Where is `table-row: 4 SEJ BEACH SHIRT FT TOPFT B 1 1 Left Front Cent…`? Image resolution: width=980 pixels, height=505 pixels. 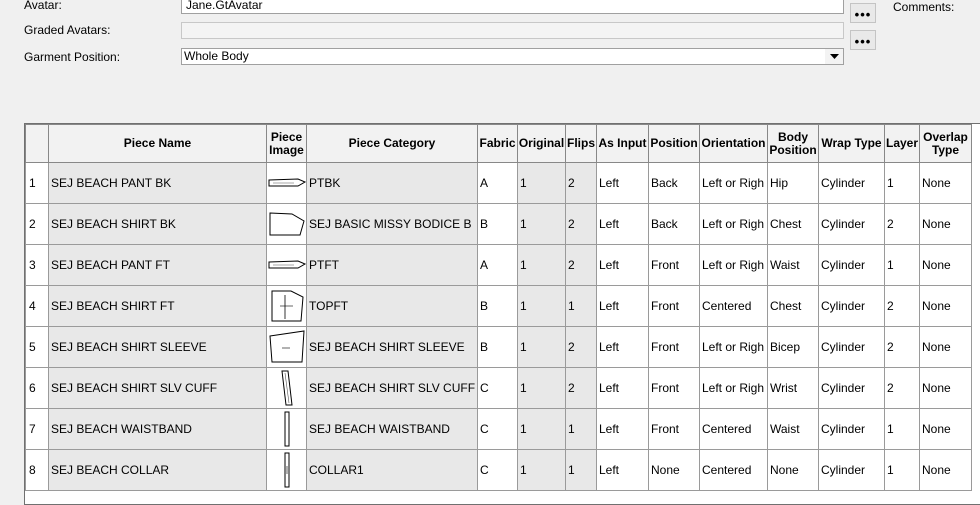 table-row: 4 SEJ BEACH SHIRT FT TOPFT B 1 1 Left Front Cent… is located at coordinates (498, 306).